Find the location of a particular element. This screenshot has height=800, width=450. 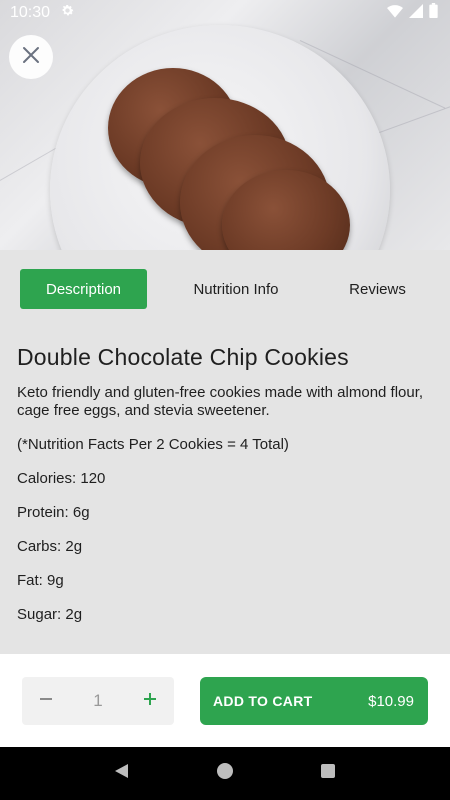

product-title: Double Chocolate Chip Cookies is located at coordinates (183, 357).